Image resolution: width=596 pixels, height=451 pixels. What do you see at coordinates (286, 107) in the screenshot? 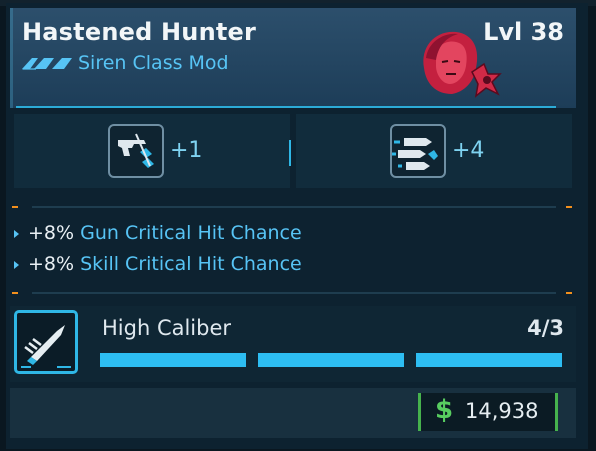
I see `header-underline` at bounding box center [286, 107].